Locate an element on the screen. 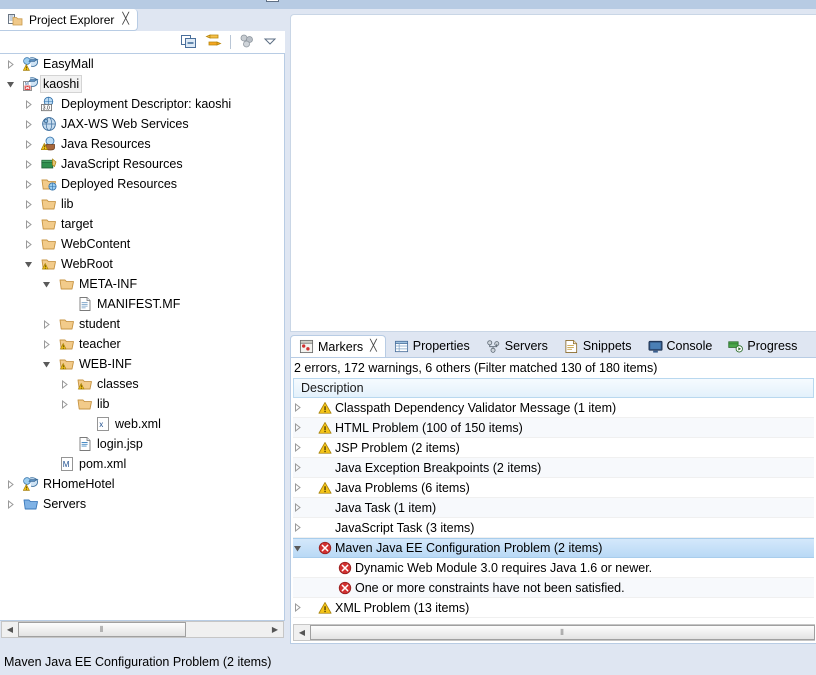 The image size is (816, 675). table-row: Java Exception Breakpoints (2 items) is located at coordinates (553, 468).